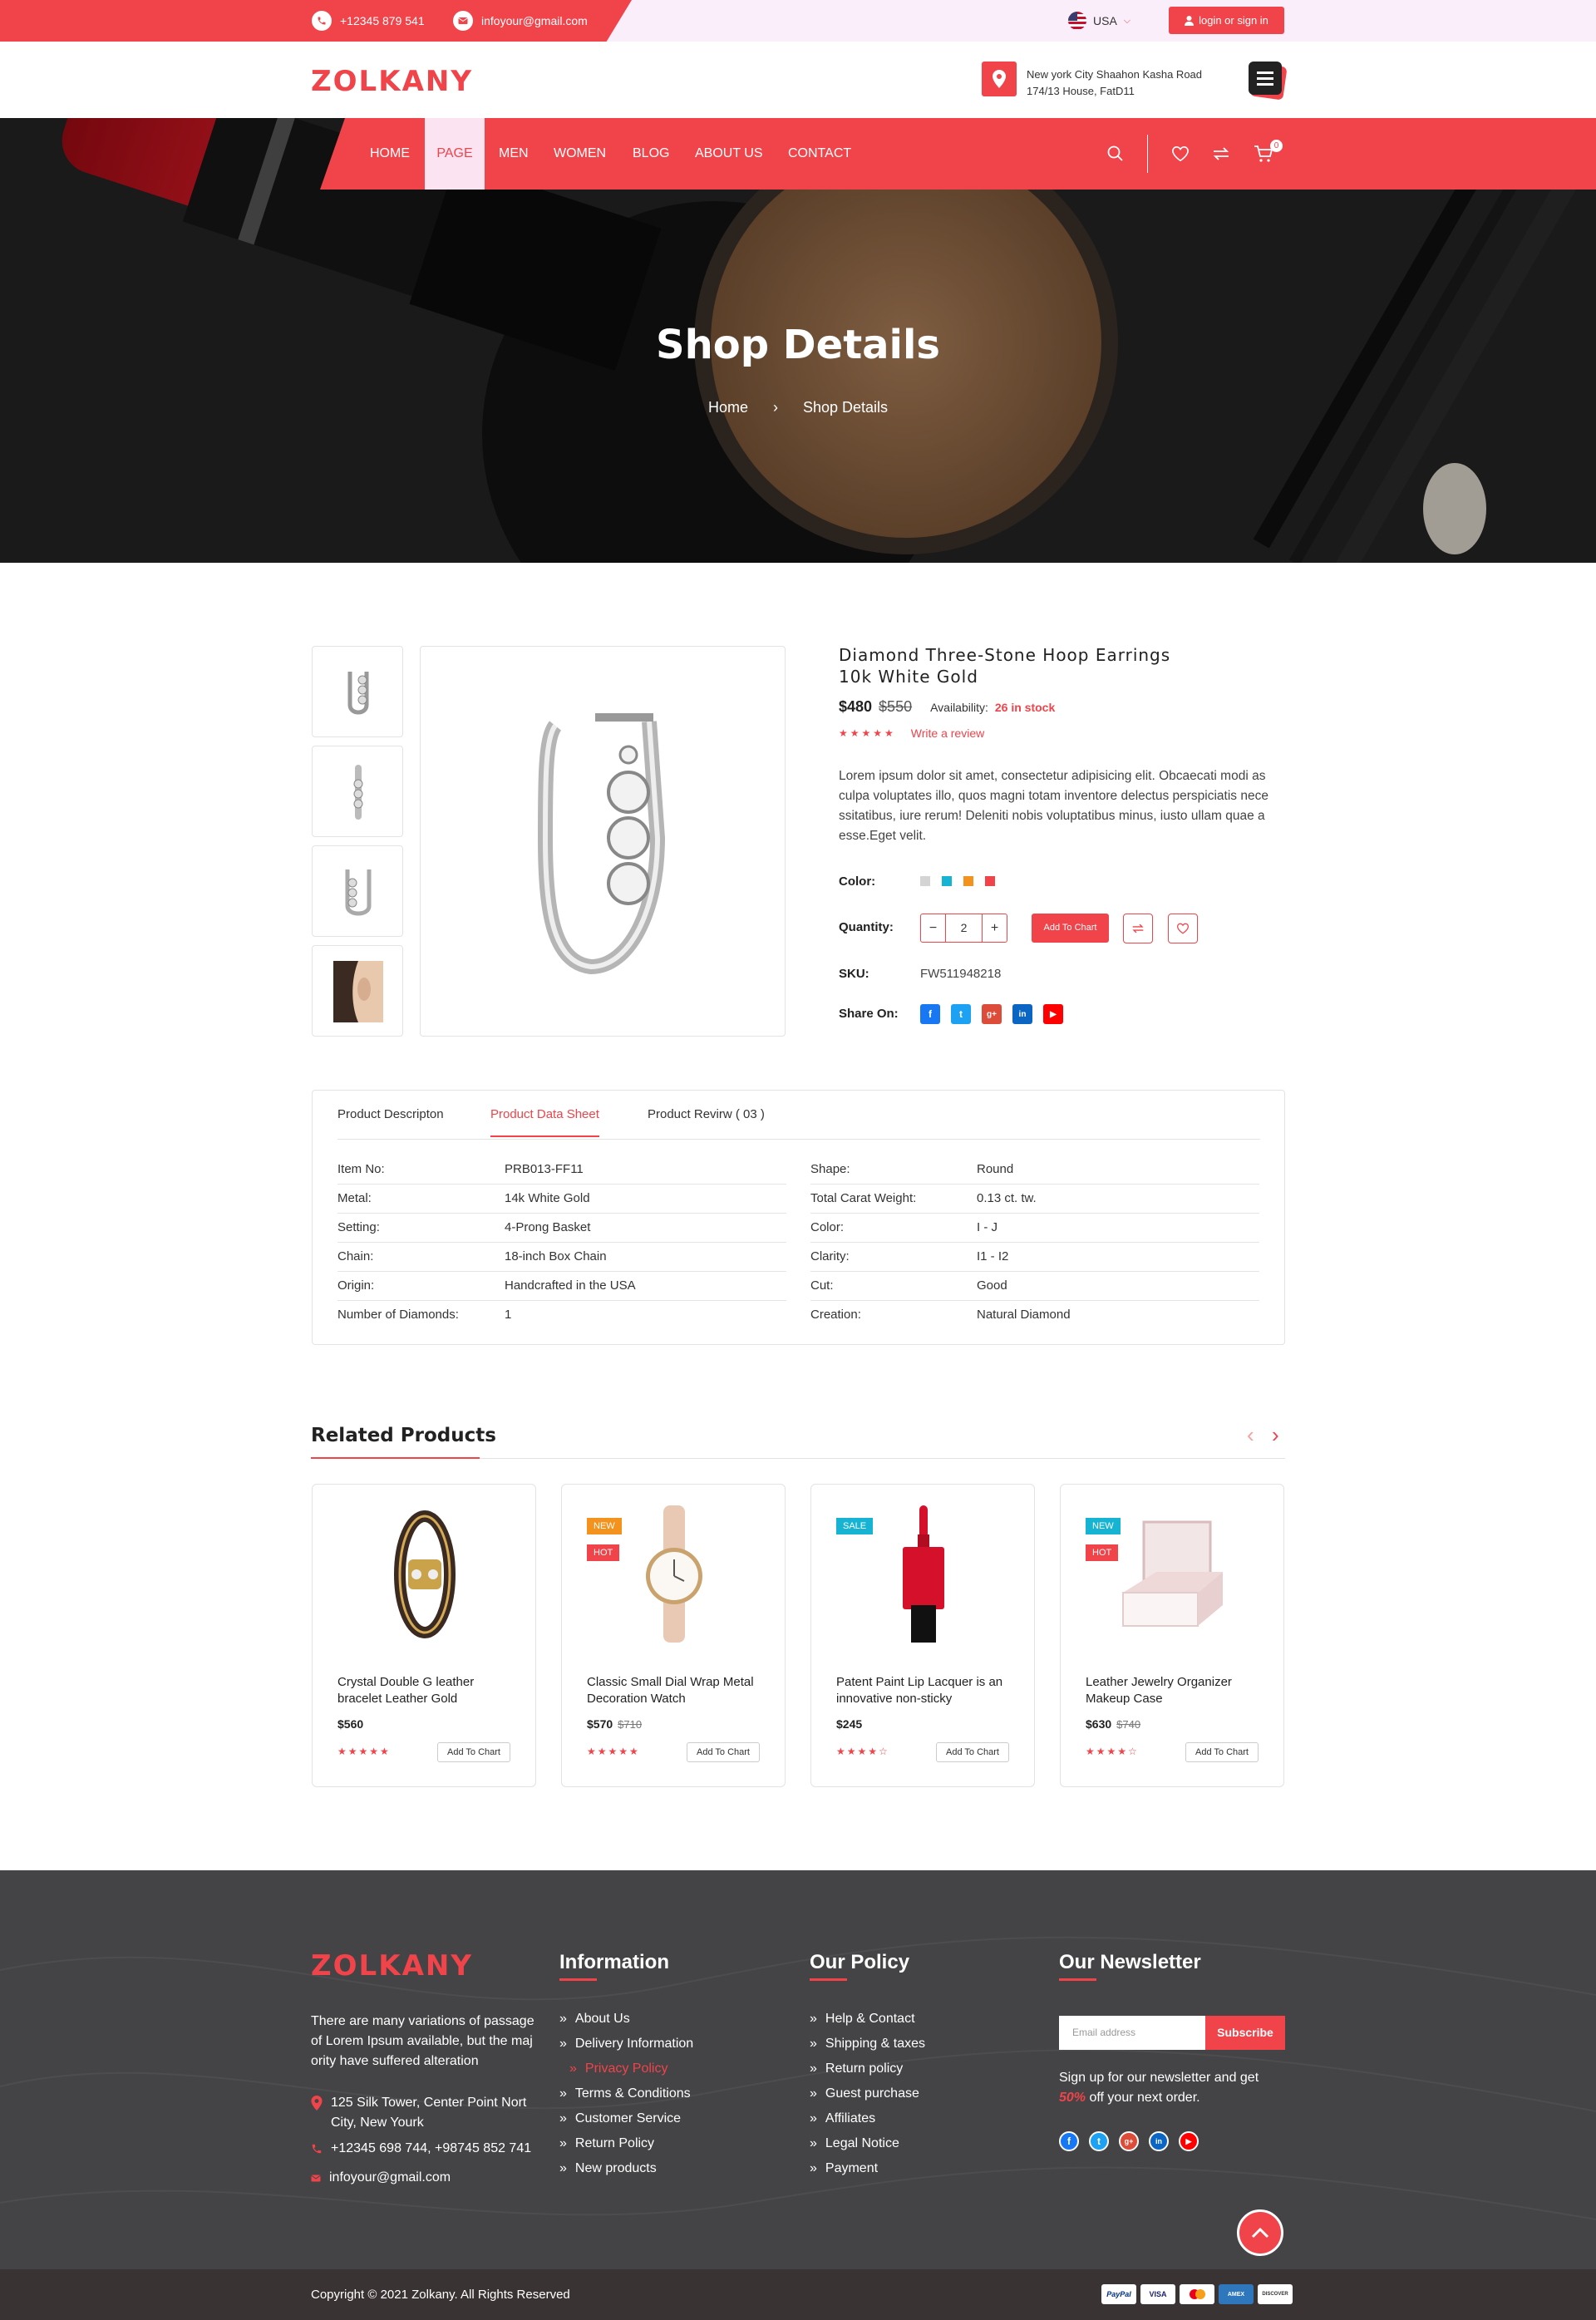 The image size is (1596, 2320). Describe the element at coordinates (867, 2044) in the screenshot. I see `footer-link: » Shipping & taxes` at that location.